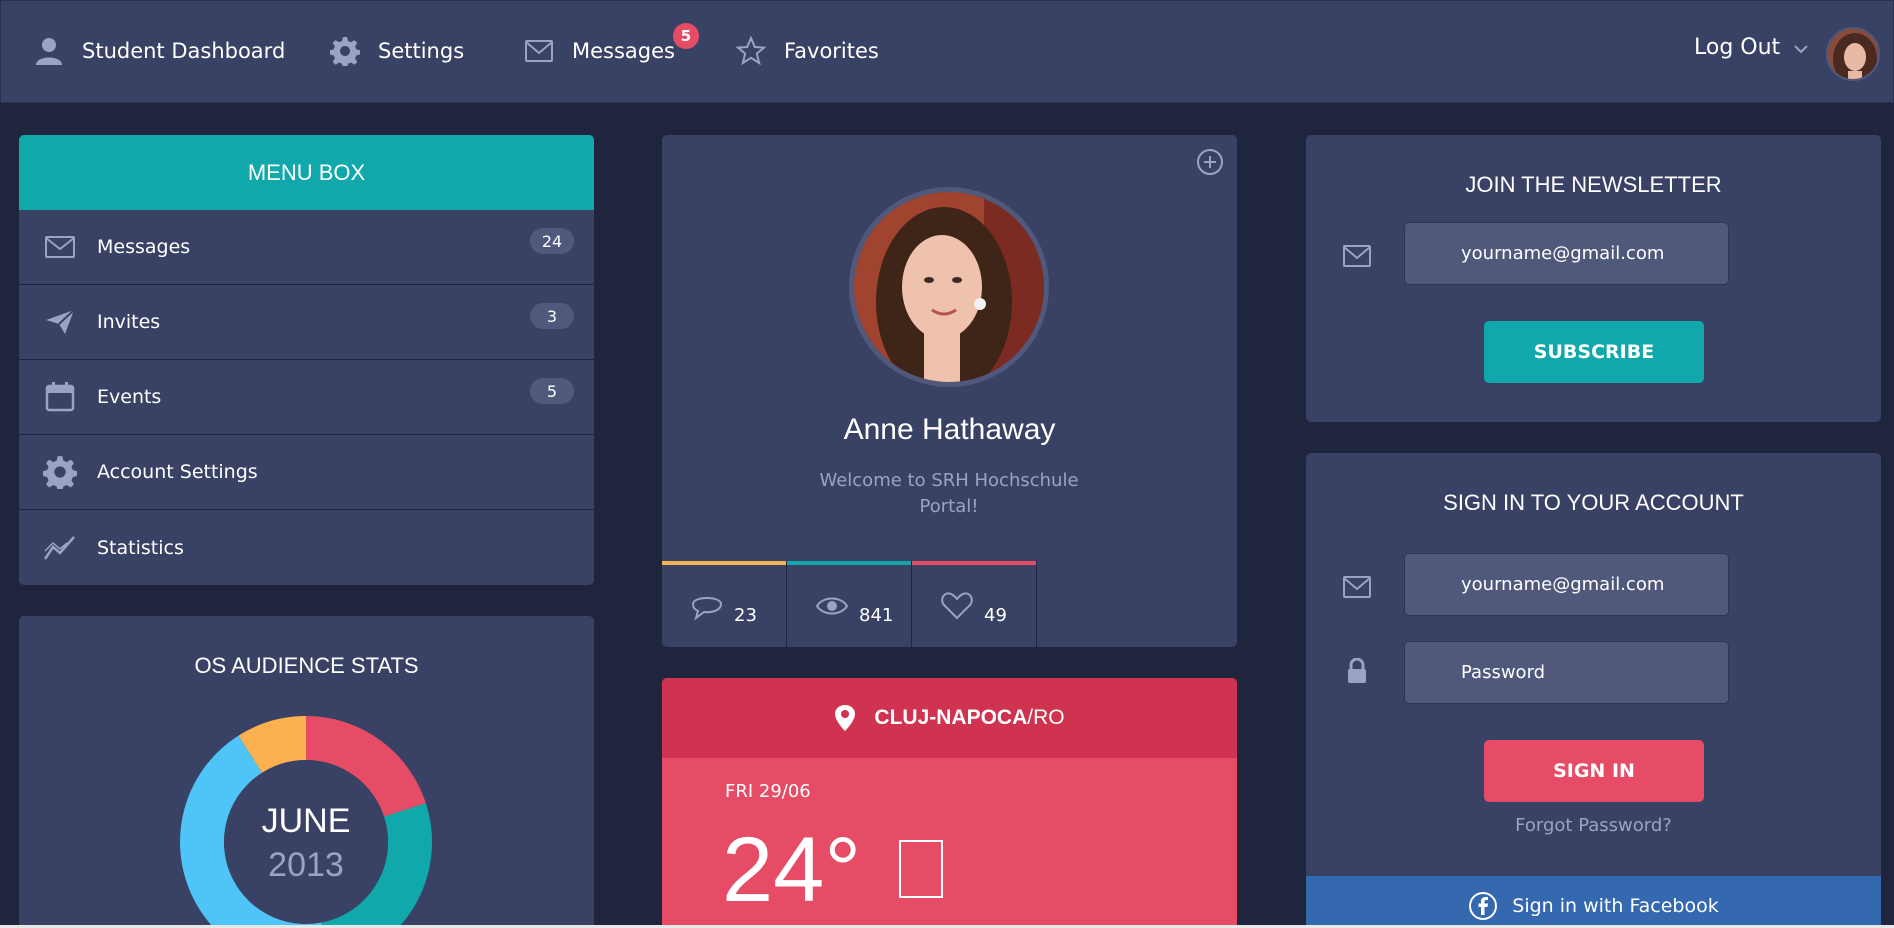  Describe the element at coordinates (59, 547) in the screenshot. I see `chart-line-icon` at that location.